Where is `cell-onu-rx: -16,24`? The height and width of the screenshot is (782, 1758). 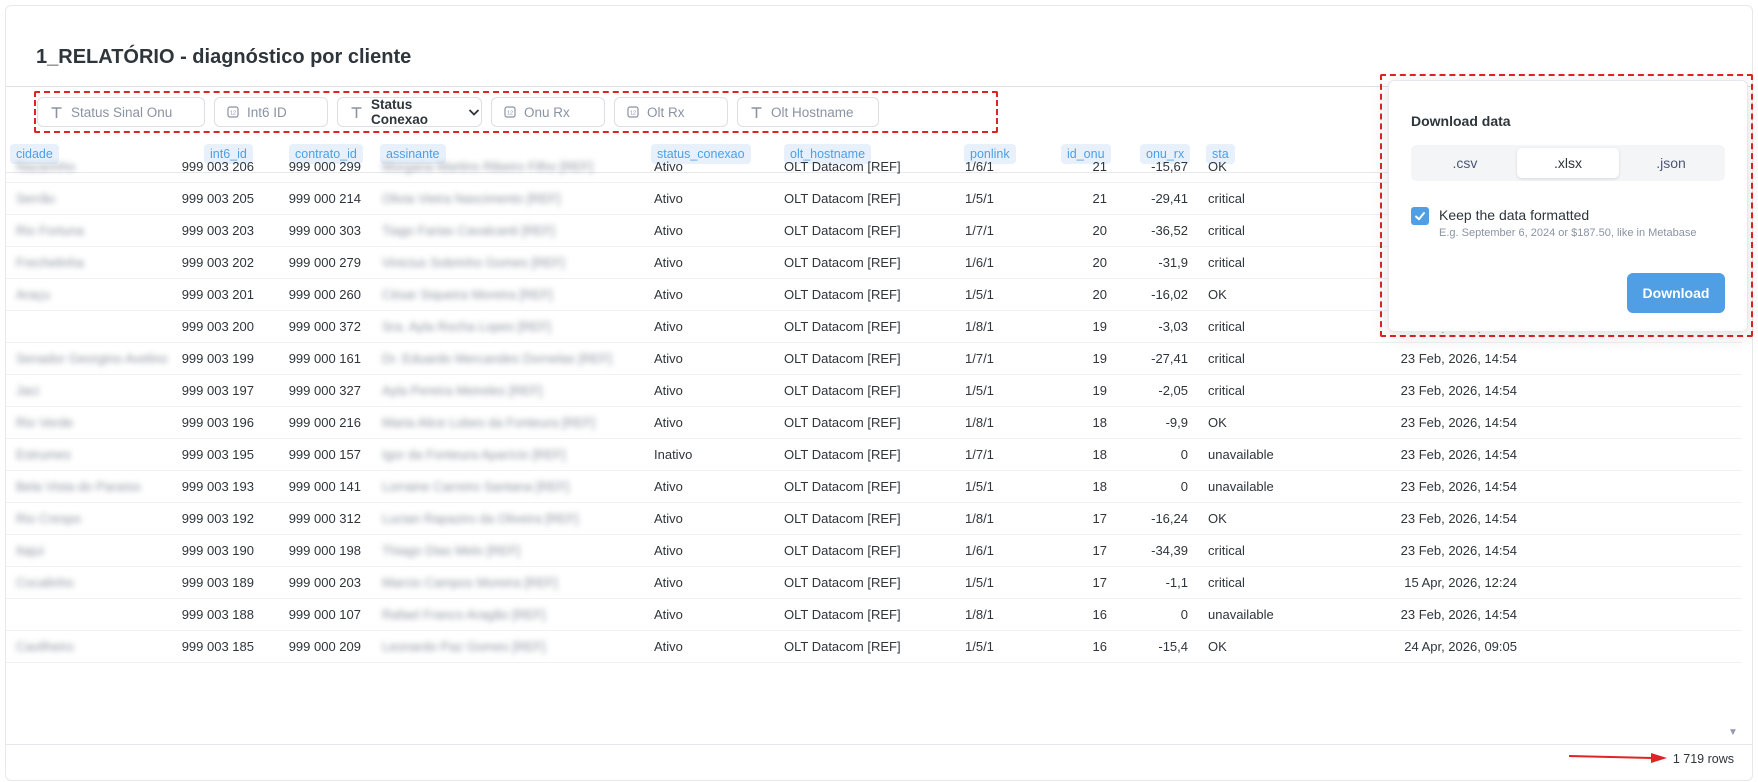
cell-onu-rx: -16,24 is located at coordinates (1169, 518).